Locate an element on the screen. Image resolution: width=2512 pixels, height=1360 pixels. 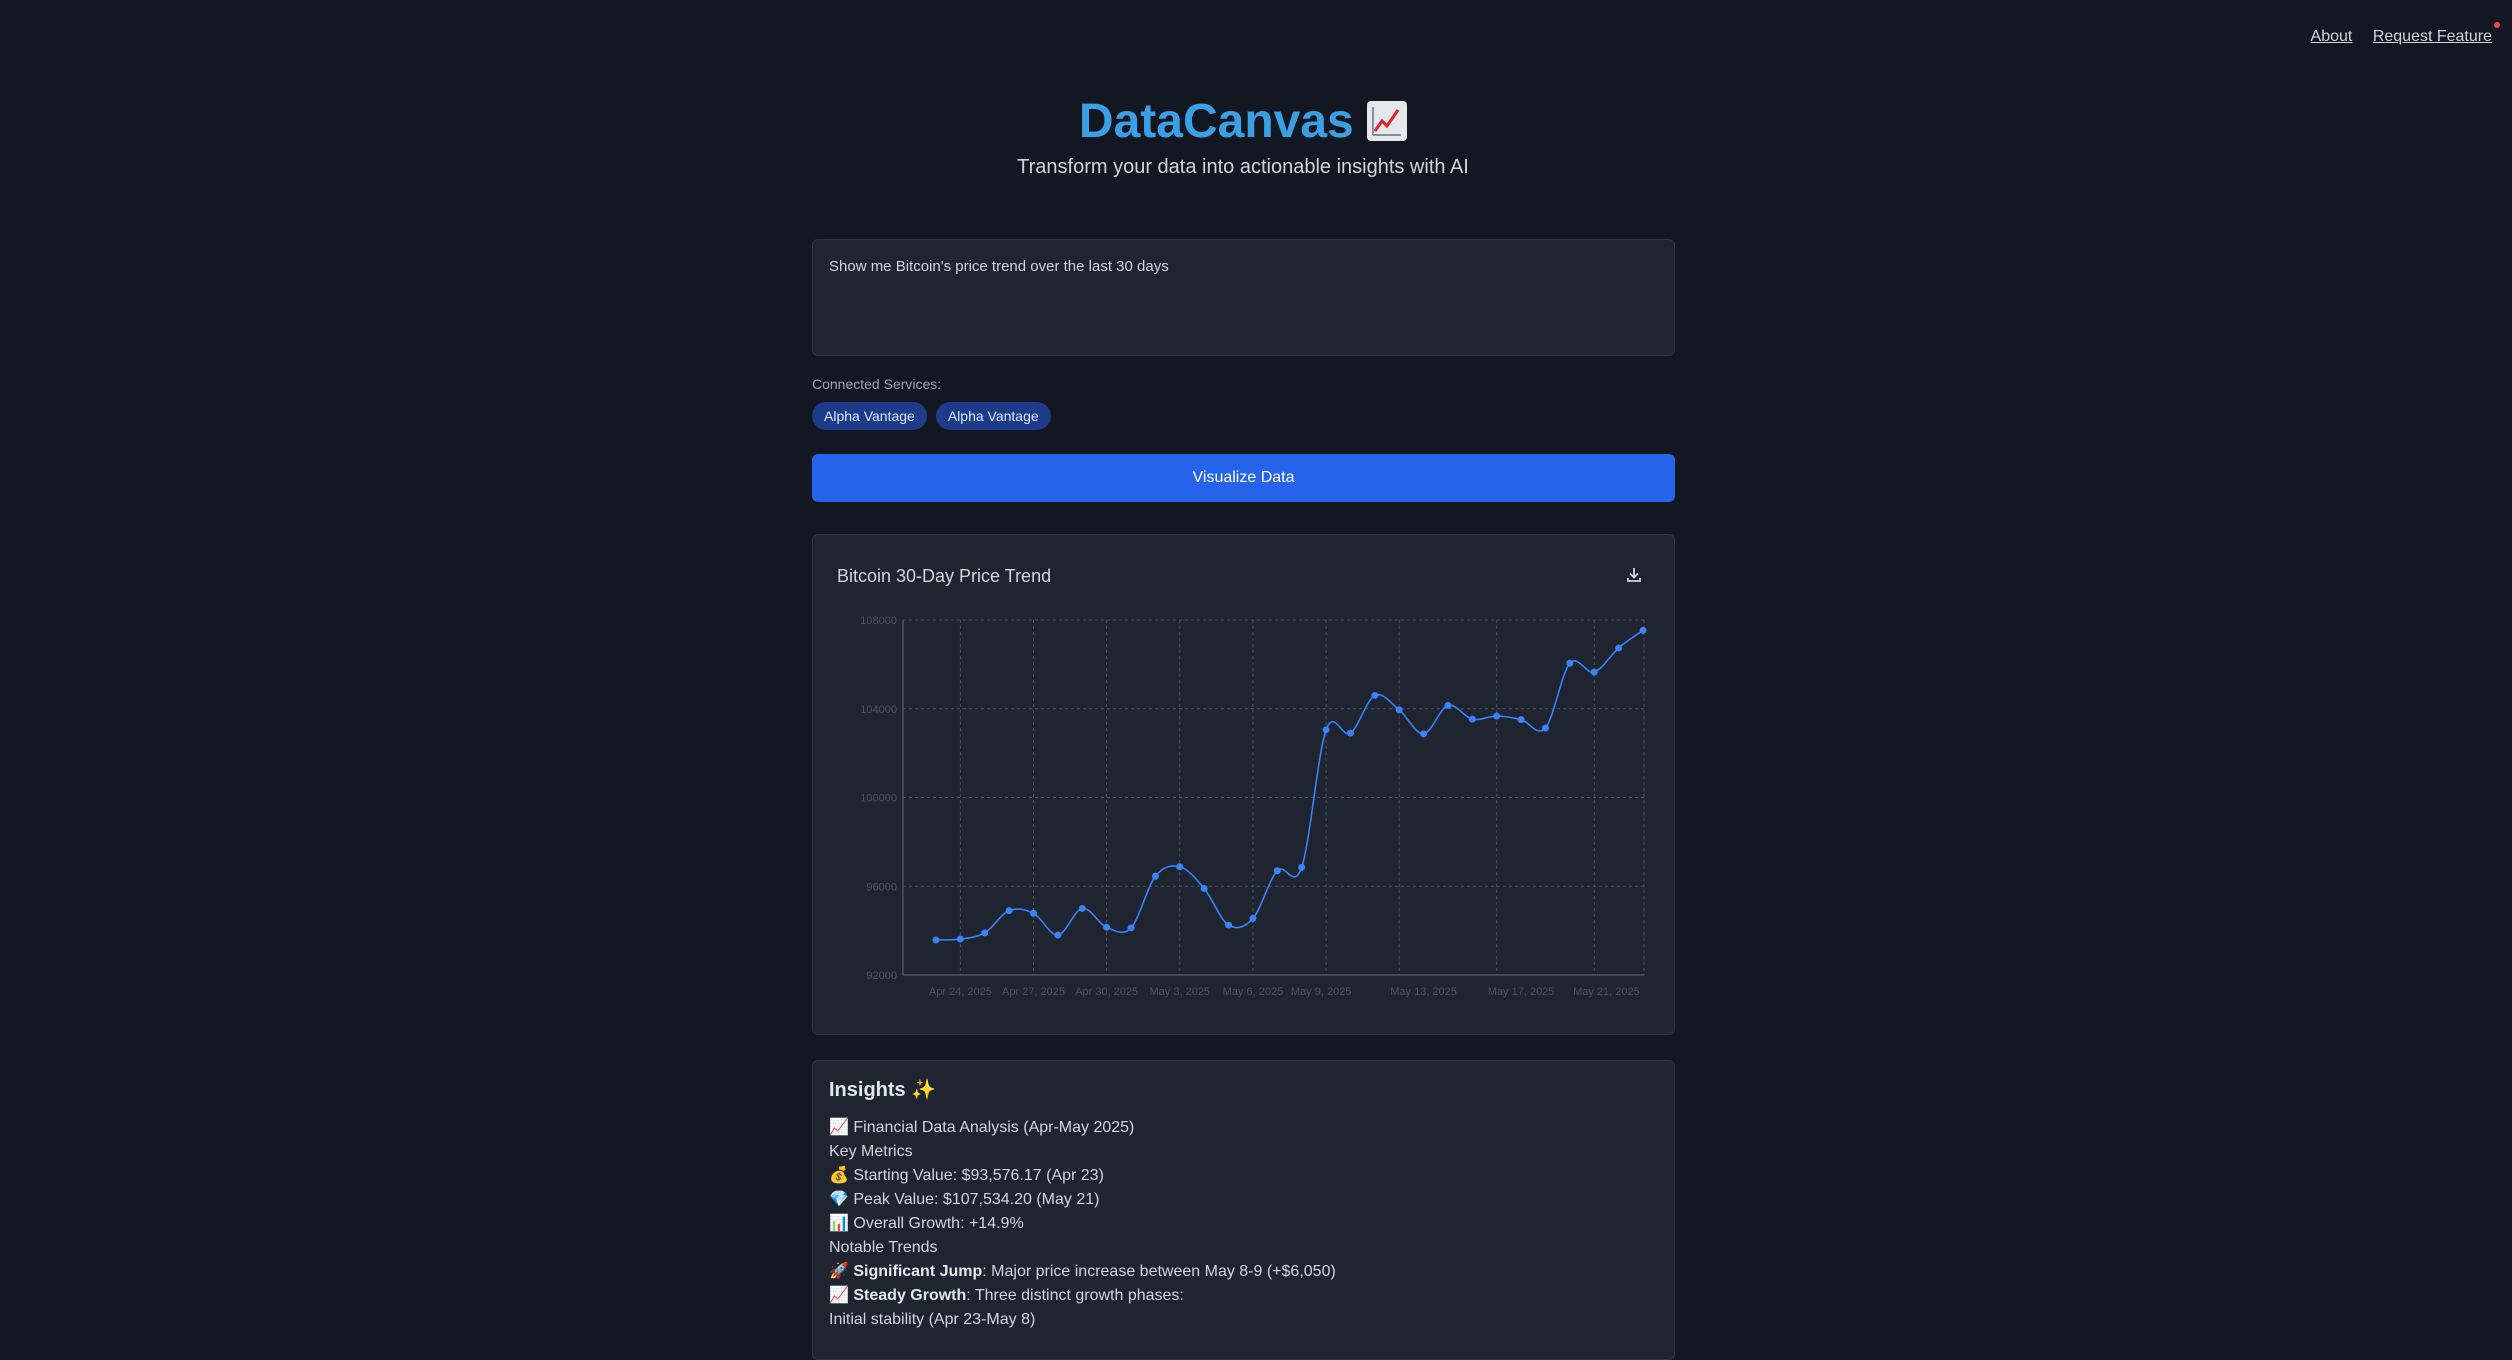
insights-heading-text: Insights is located at coordinates (867, 1090).